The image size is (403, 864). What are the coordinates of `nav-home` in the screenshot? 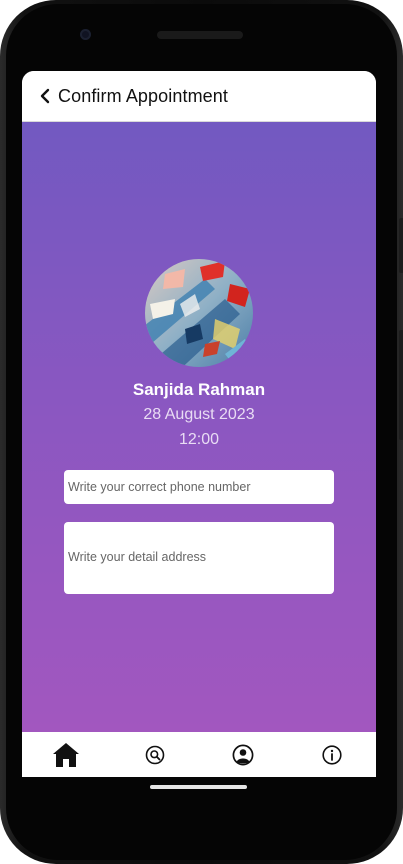 It's located at (66, 754).